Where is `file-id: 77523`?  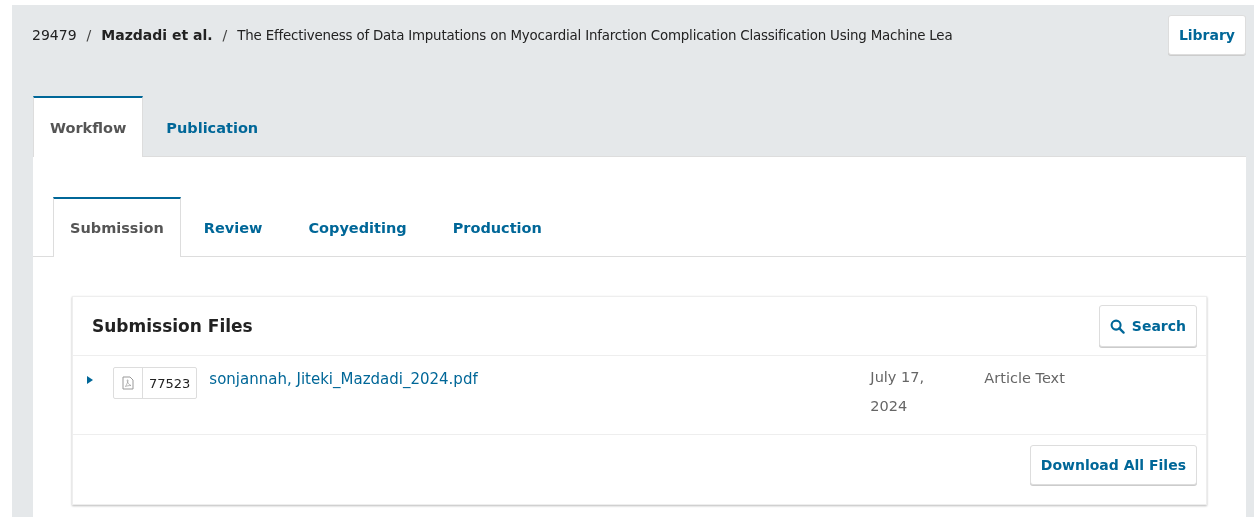 file-id: 77523 is located at coordinates (170, 383).